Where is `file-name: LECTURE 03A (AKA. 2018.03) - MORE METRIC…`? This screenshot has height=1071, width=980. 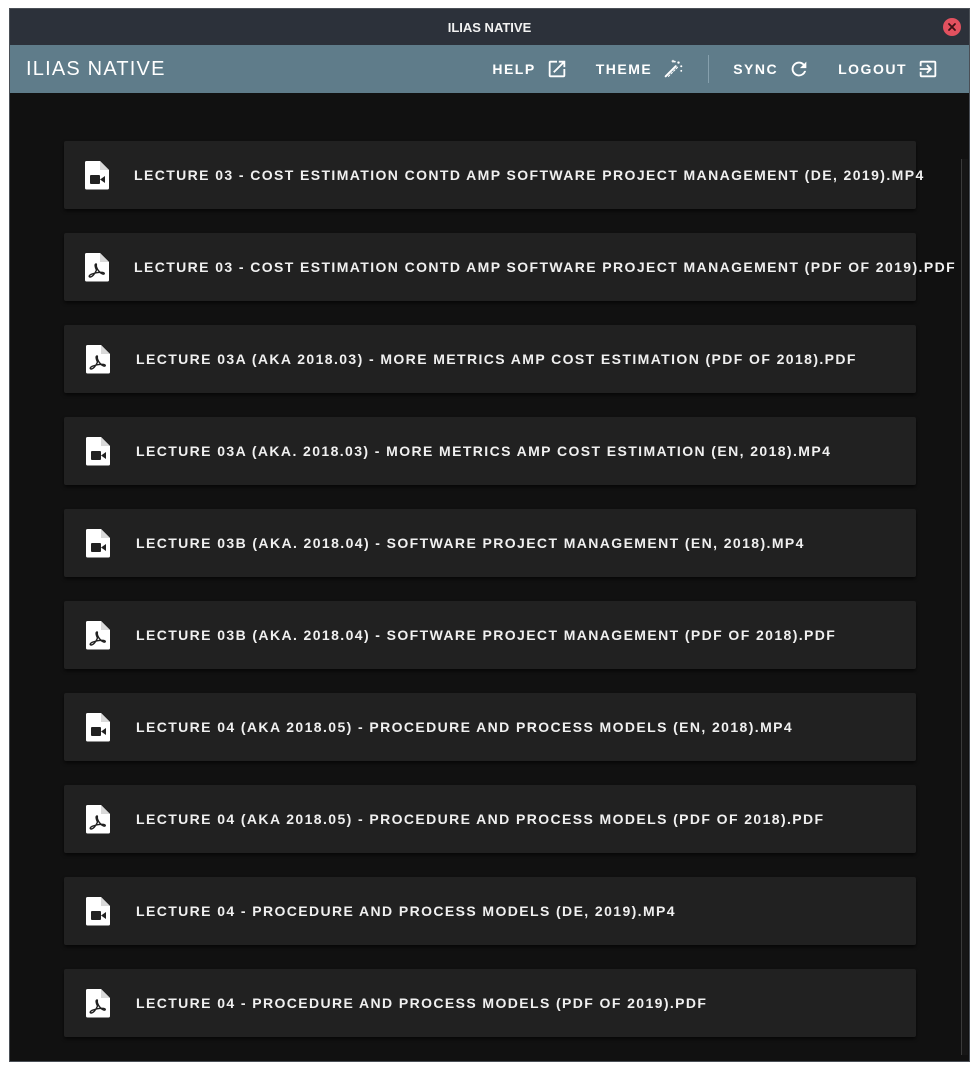 file-name: LECTURE 03A (AKA. 2018.03) - MORE METRIC… is located at coordinates (484, 451).